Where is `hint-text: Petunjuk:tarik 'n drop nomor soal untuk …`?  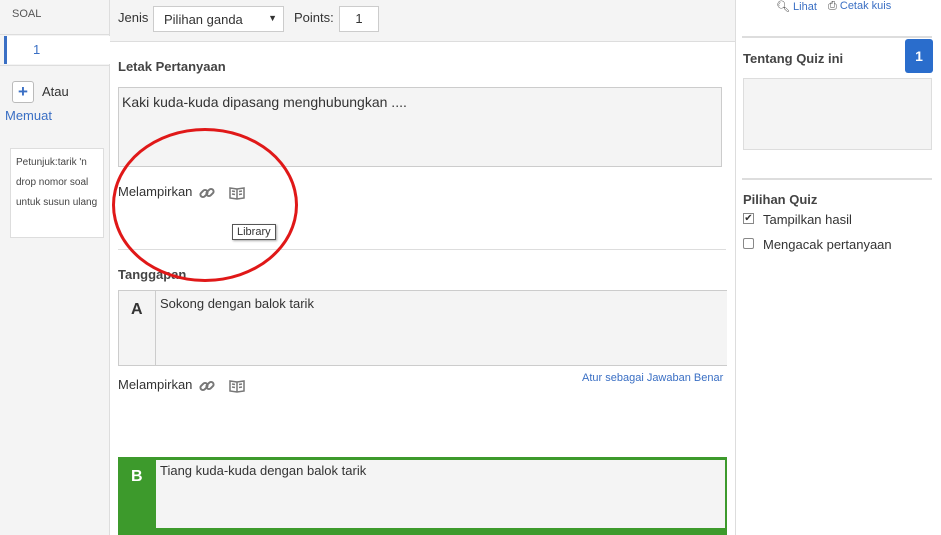 hint-text: Petunjuk:tarik 'n drop nomor soal untuk … is located at coordinates (57, 182).